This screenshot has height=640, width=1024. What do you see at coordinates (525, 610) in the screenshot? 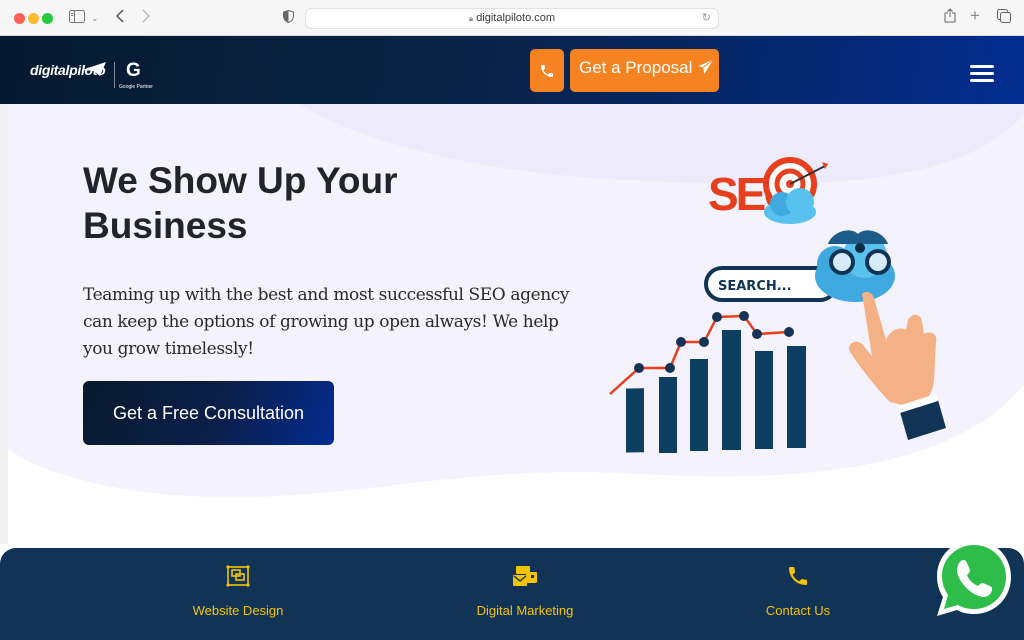
I see `digital-marketing-label: Digital Marketing` at bounding box center [525, 610].